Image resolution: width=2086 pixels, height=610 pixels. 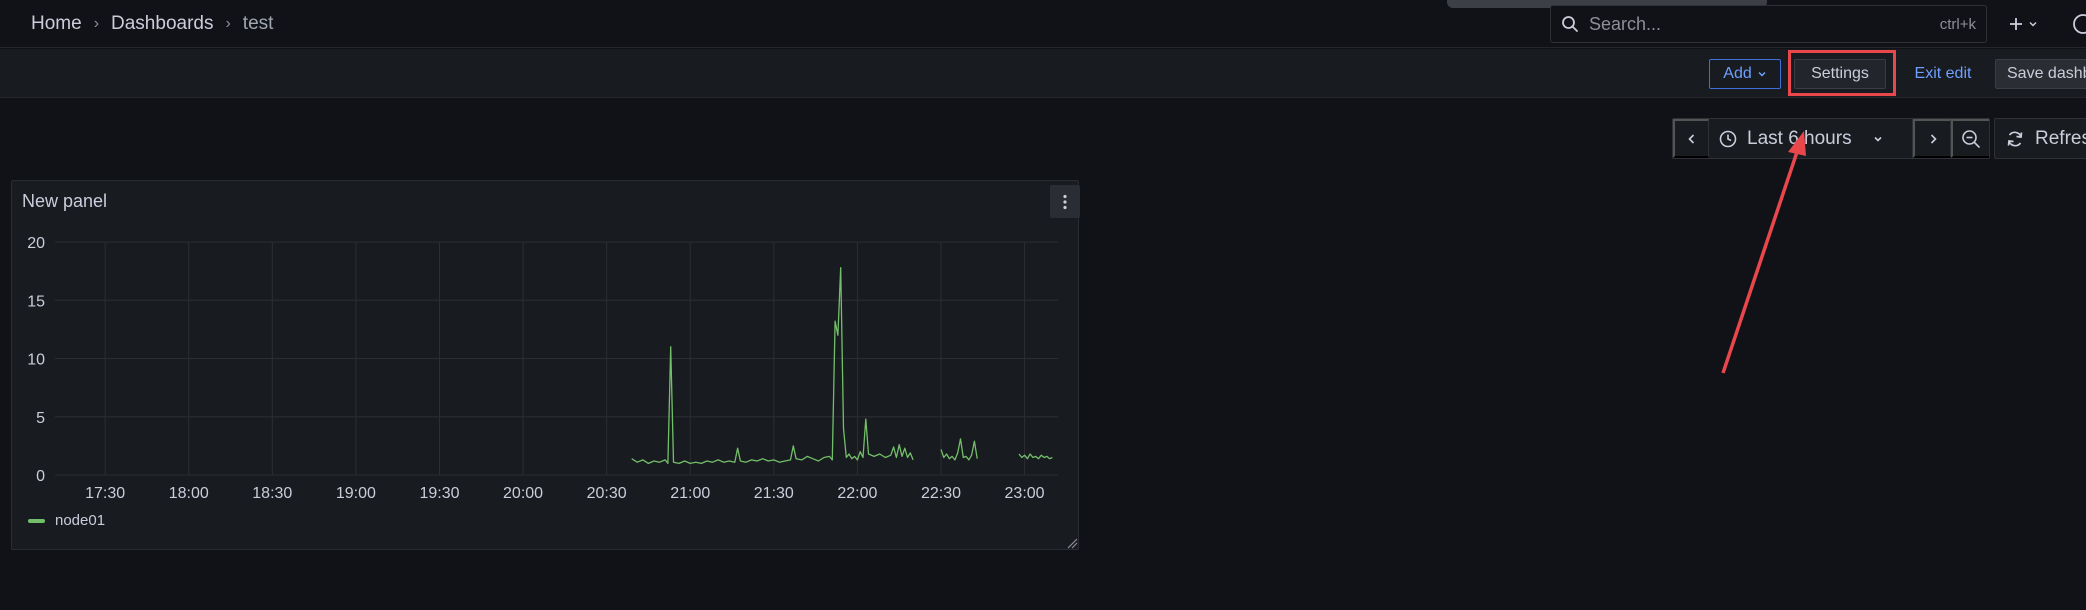 I want to click on refresh-button: Refresh, so click(x=2040, y=138).